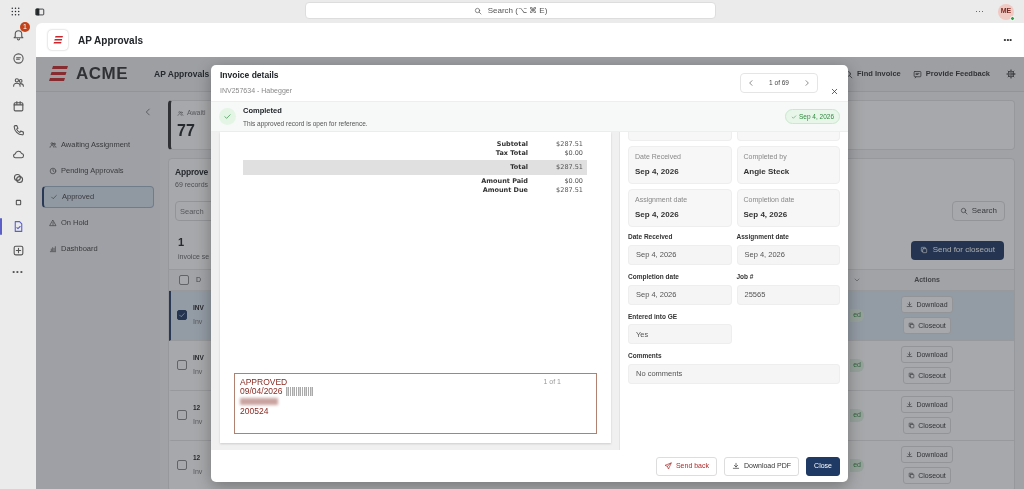 Image resolution: width=1024 pixels, height=489 pixels. I want to click on stamp-reference: 200524, so click(254, 411).